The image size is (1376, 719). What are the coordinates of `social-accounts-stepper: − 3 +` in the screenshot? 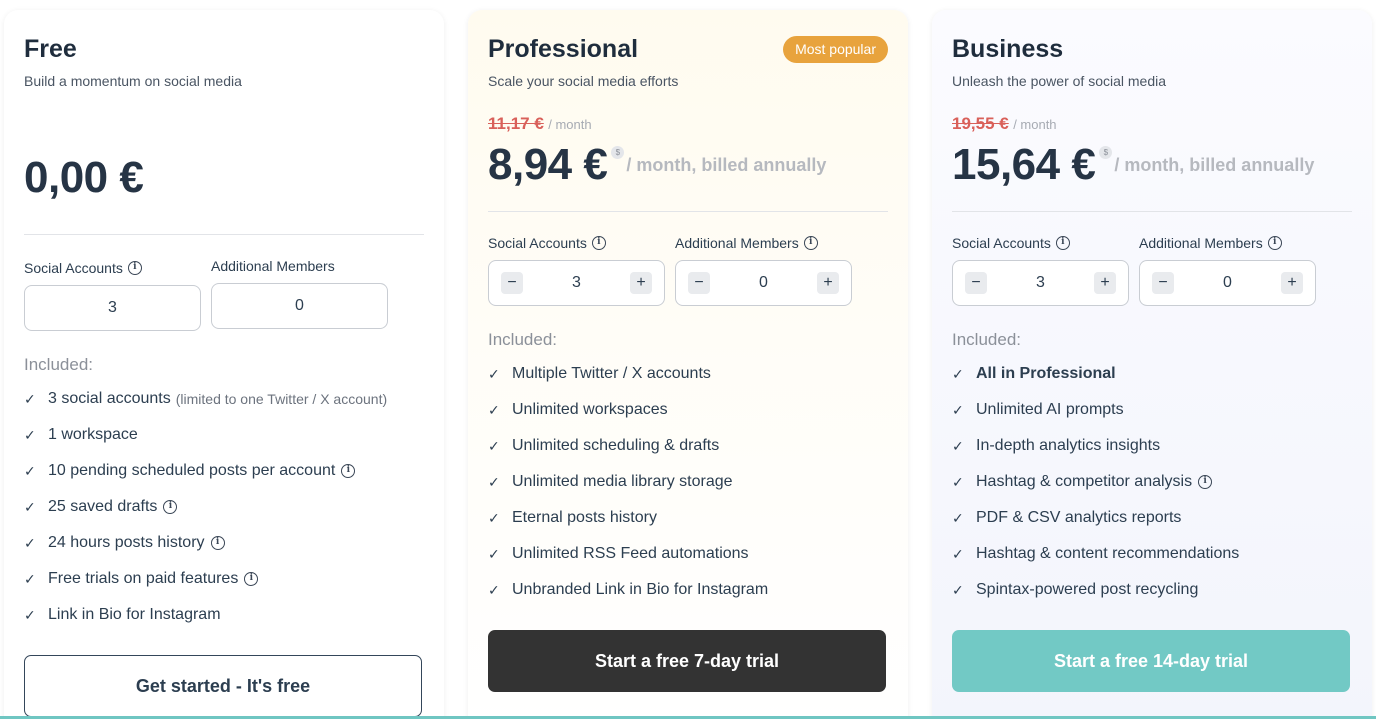 It's located at (576, 283).